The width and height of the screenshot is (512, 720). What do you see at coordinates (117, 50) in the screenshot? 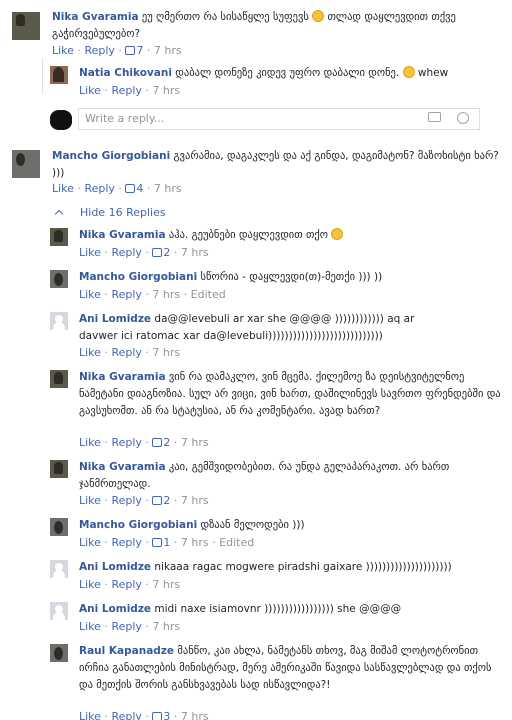
I see `comment-actions: Like · Reply · 7 · 7 hrs` at bounding box center [117, 50].